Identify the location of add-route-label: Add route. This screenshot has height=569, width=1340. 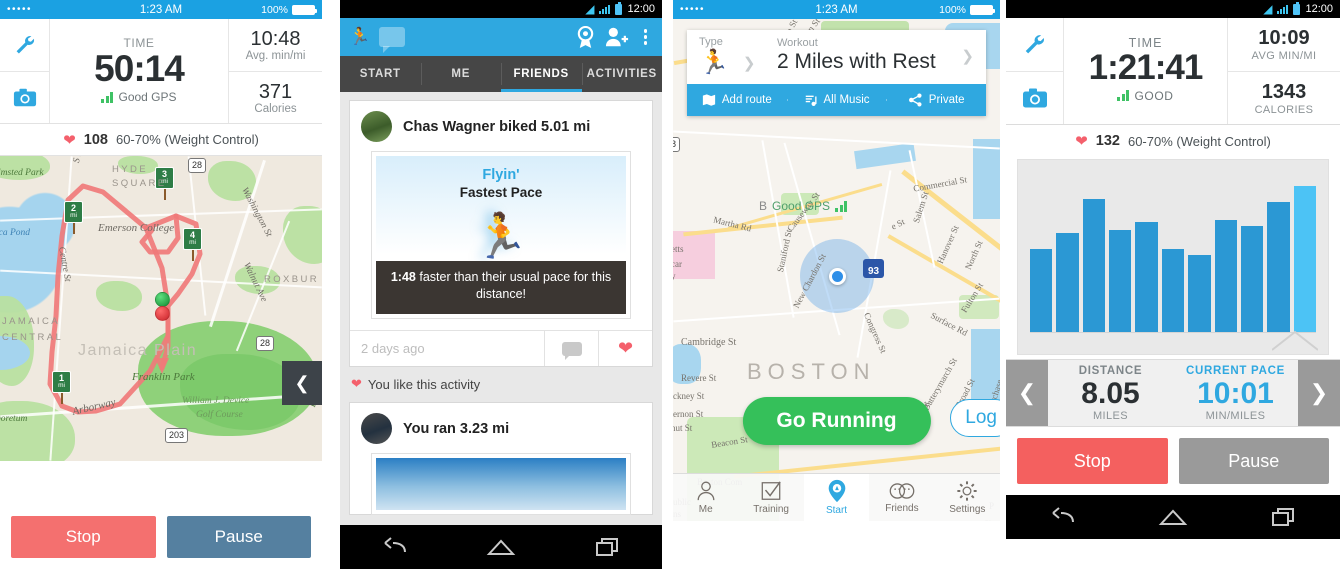
(746, 100).